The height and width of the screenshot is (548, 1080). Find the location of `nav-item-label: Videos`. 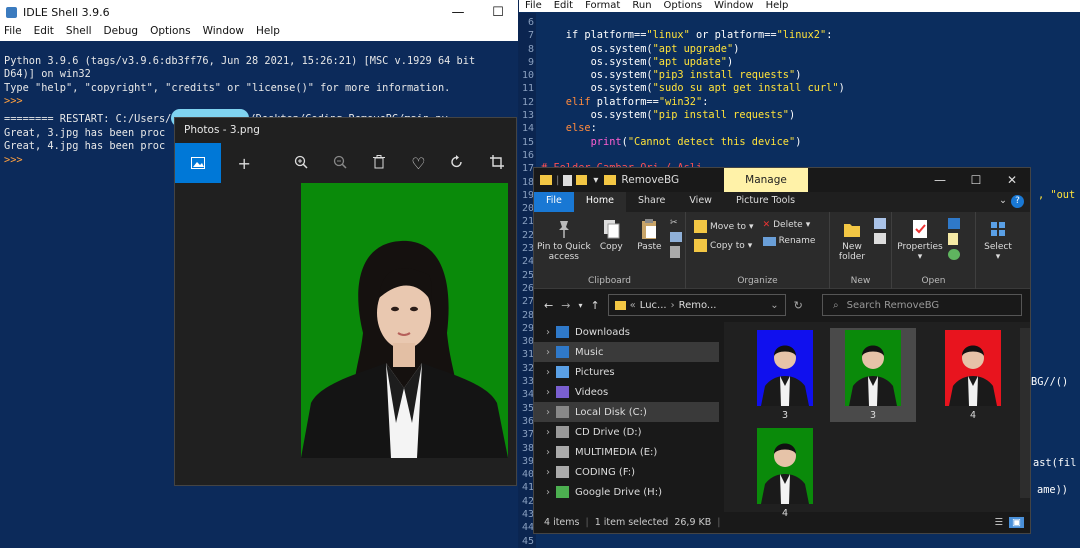

nav-item-label: Videos is located at coordinates (592, 392).